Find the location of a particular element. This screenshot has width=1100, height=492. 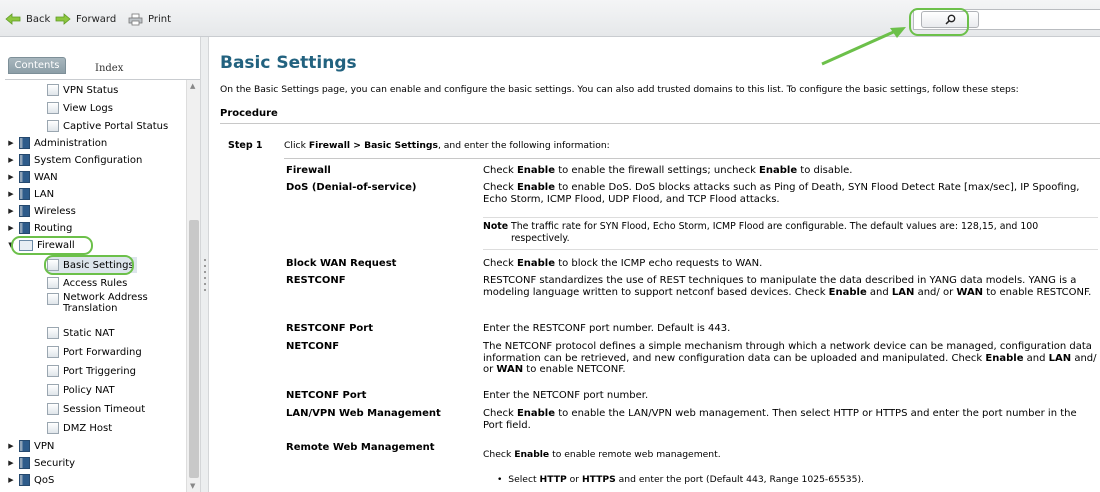

tree-item-label: Network Address Translation is located at coordinates (105, 303).